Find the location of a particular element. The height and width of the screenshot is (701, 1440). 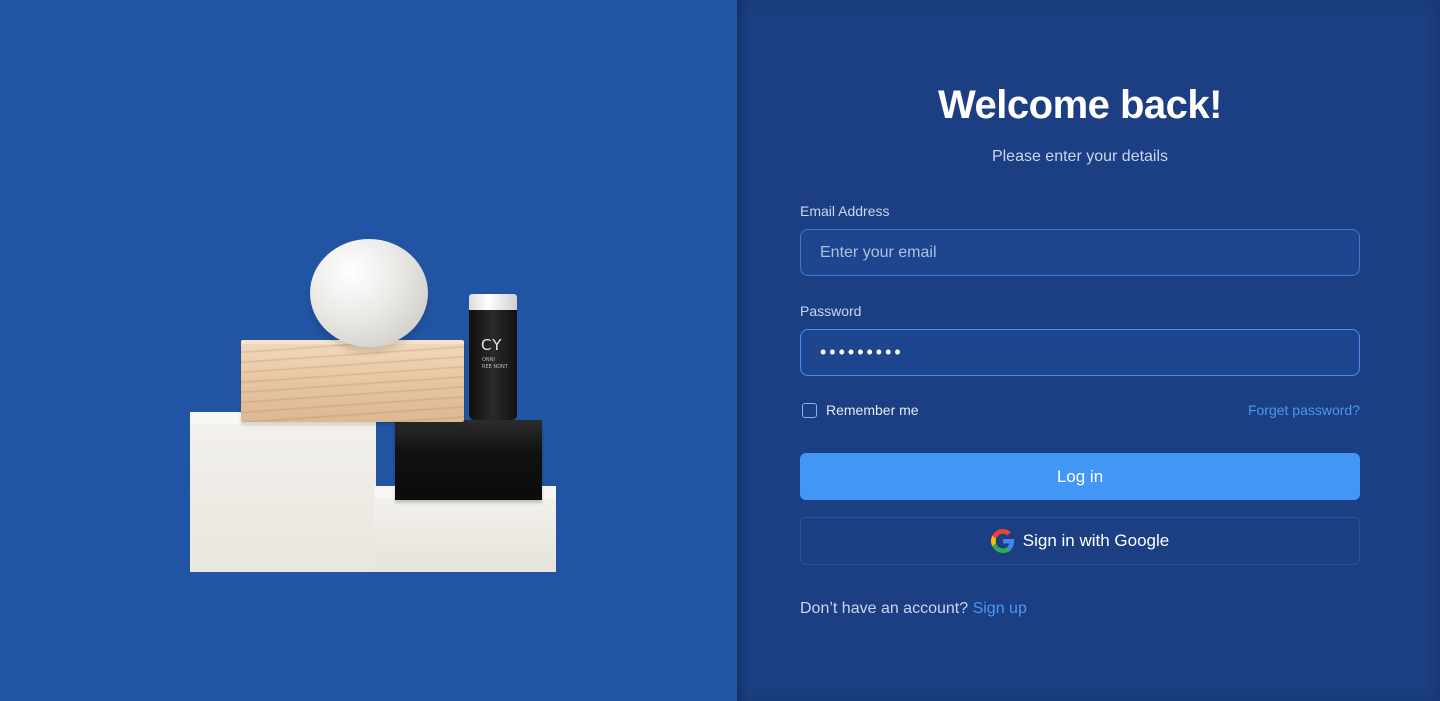

black-box is located at coordinates (468, 460).